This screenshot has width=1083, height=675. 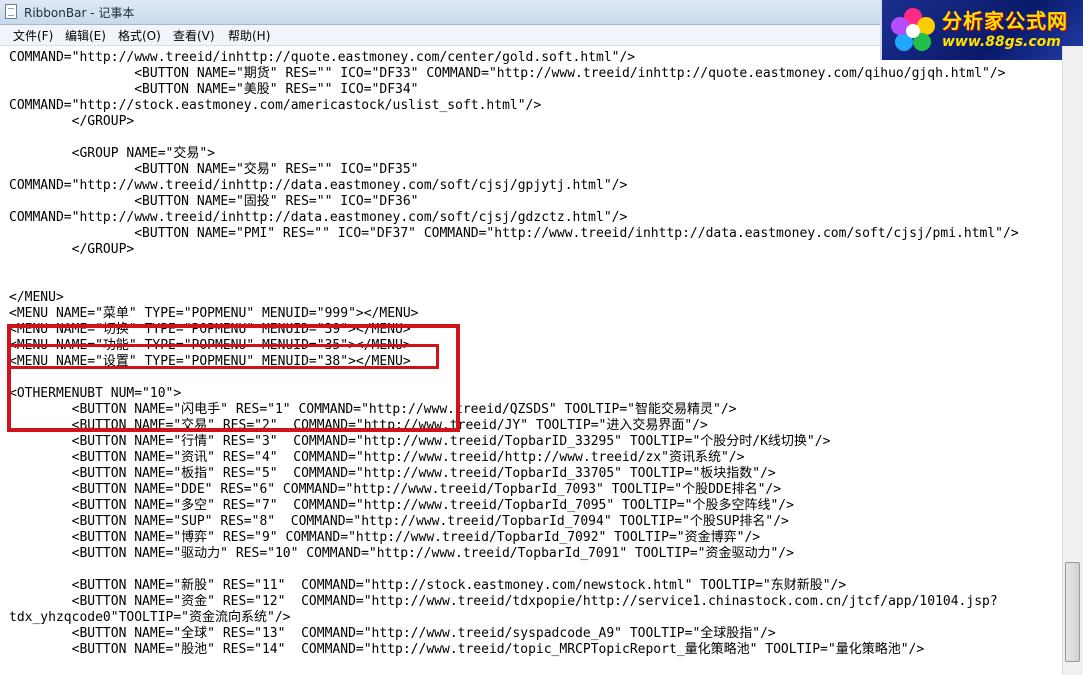 What do you see at coordinates (11, 11) in the screenshot?
I see `notepad-icon` at bounding box center [11, 11].